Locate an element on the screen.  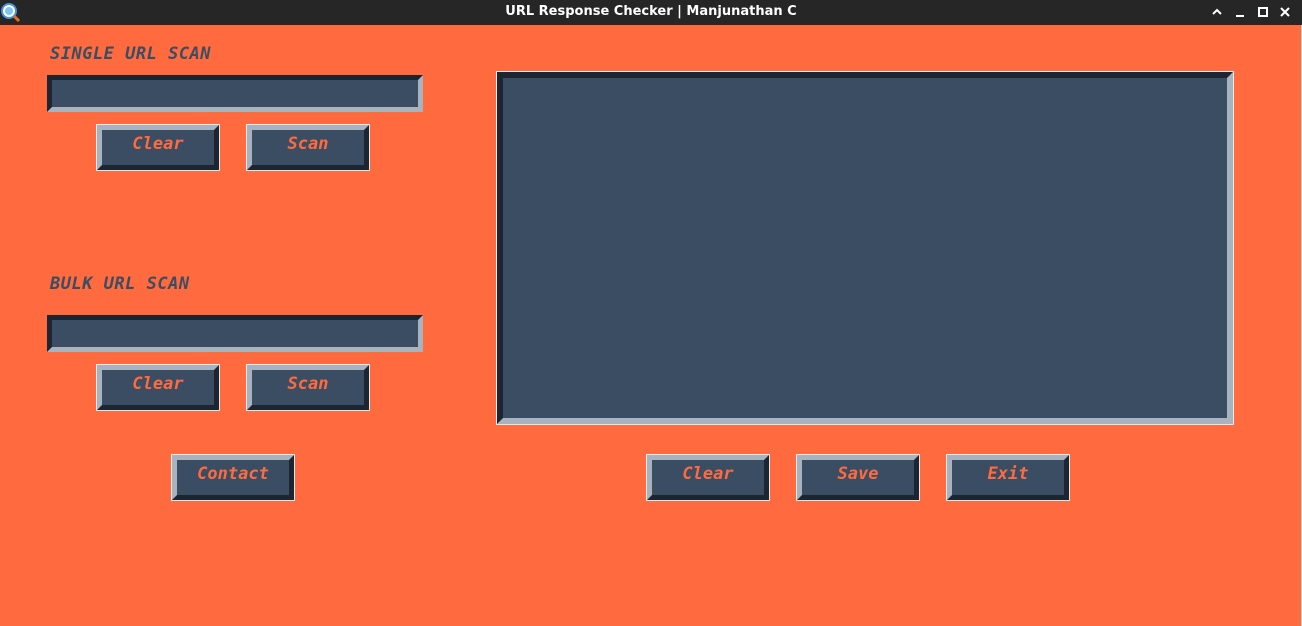
contact-button: Contact is located at coordinates (233, 477).